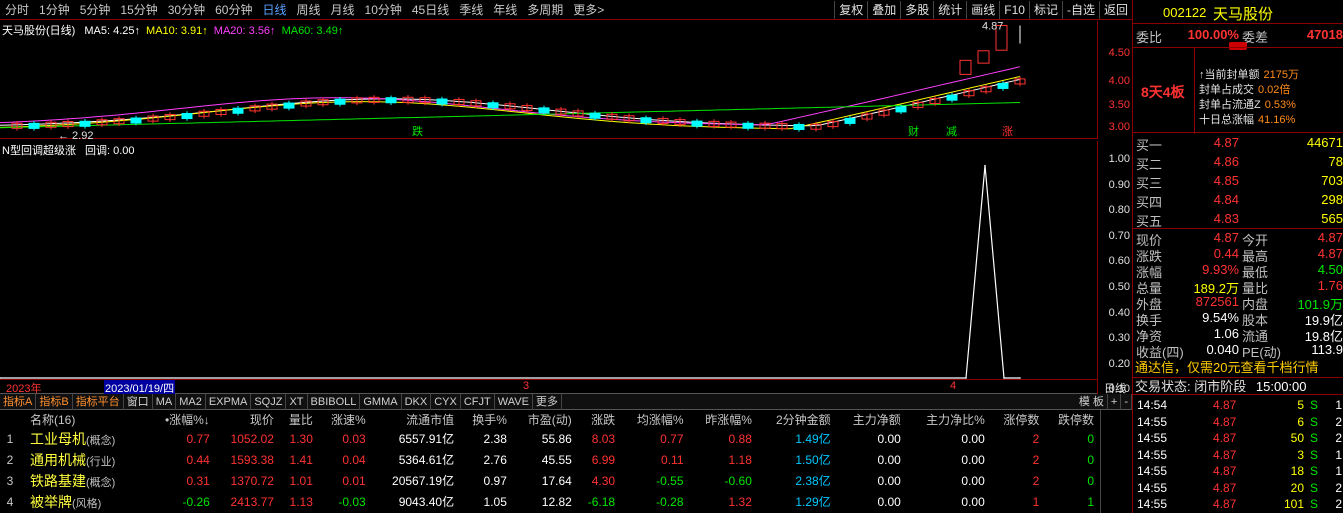  Describe the element at coordinates (248, 419) in the screenshot. I see `board-header-2: 现价` at that location.